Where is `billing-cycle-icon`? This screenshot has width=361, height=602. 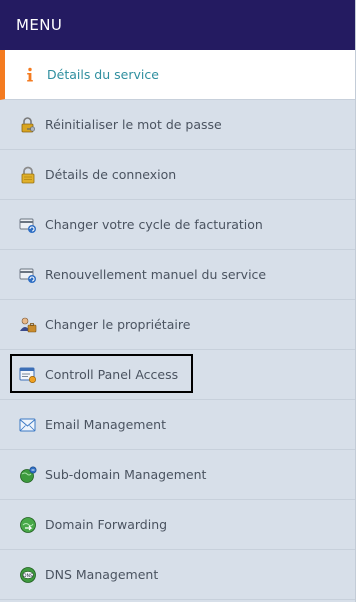
billing-cycle-icon is located at coordinates (28, 225).